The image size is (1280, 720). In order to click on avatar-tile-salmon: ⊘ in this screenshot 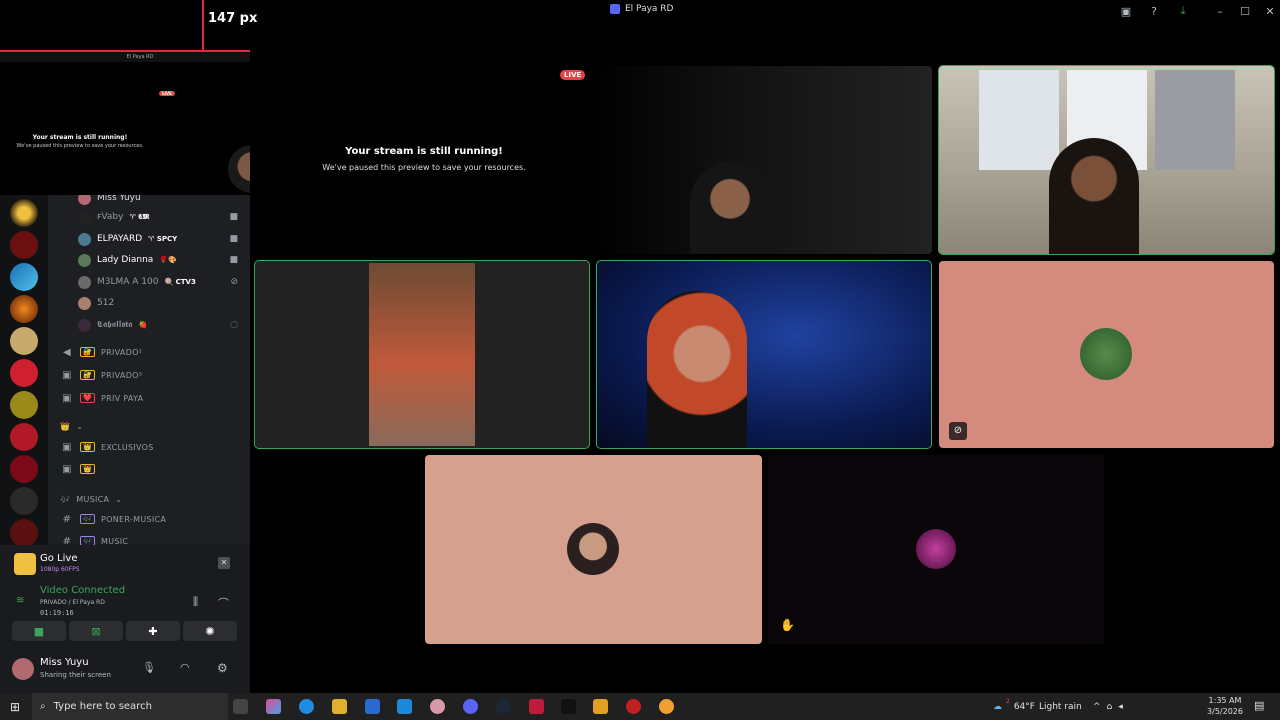, I will do `click(1106, 354)`.